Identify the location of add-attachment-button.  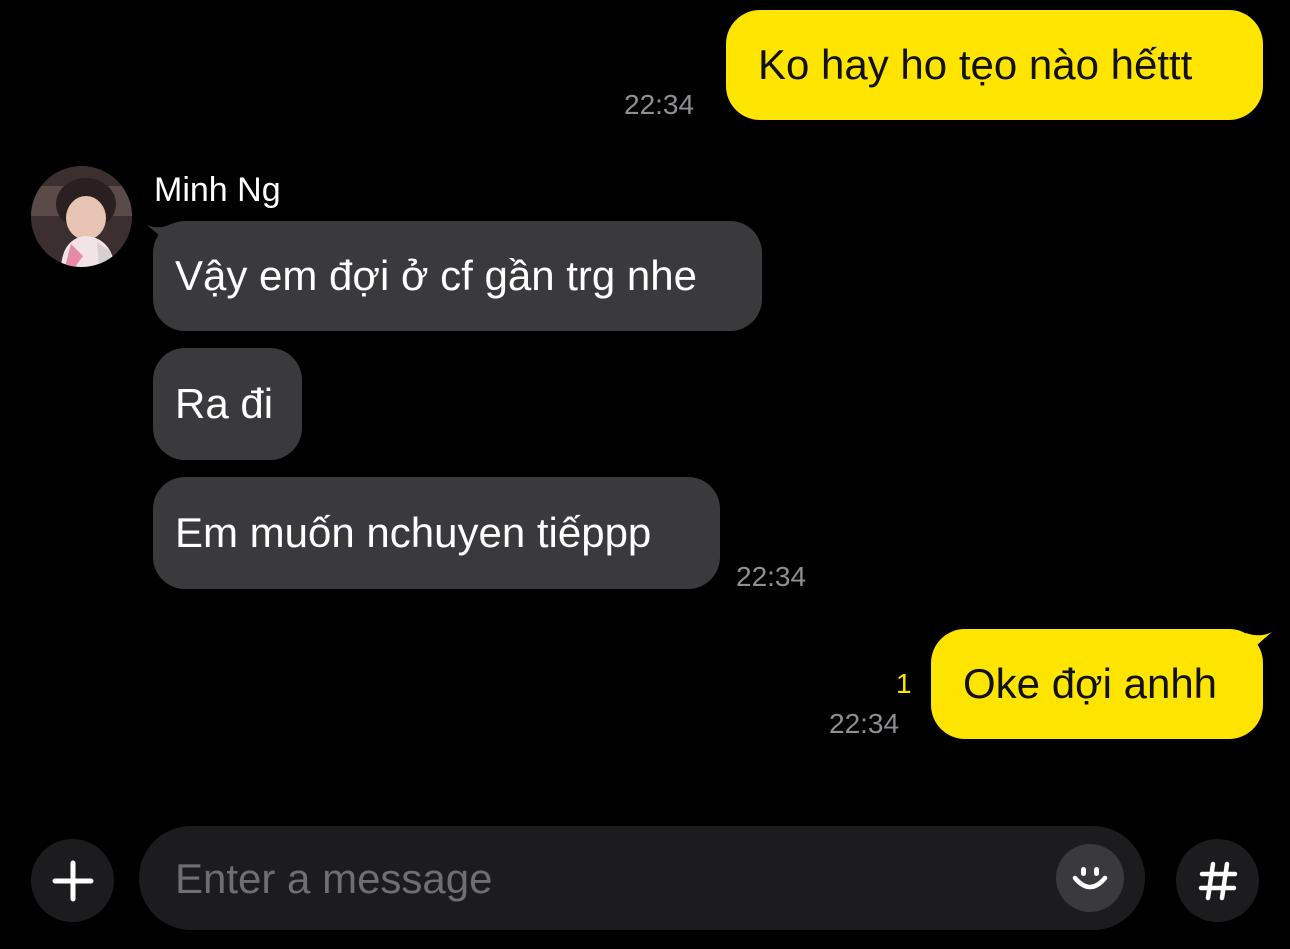
(72, 880).